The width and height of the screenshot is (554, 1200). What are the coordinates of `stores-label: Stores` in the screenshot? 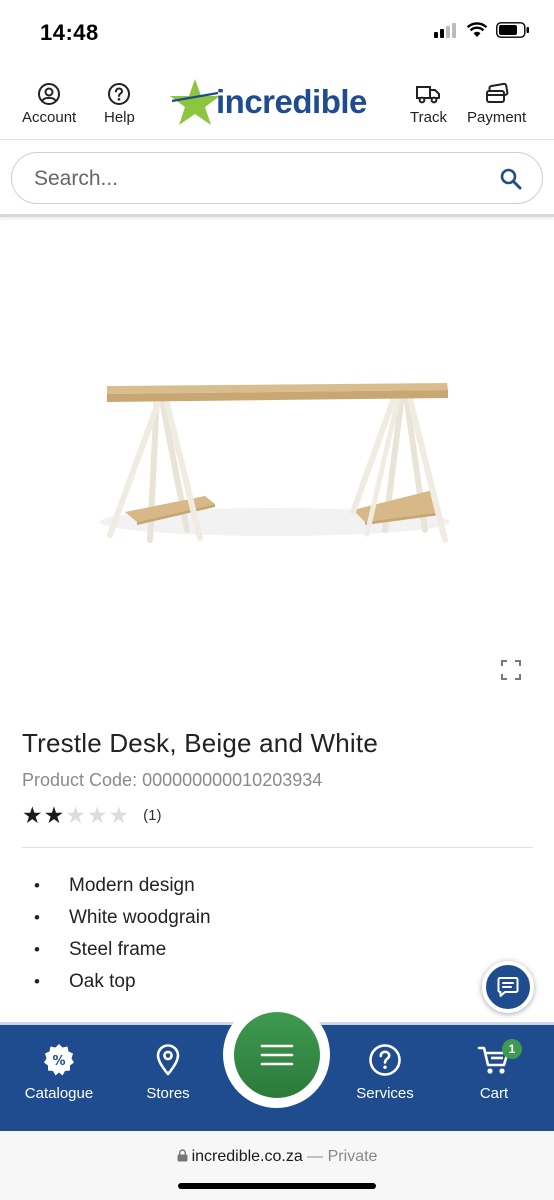 It's located at (168, 1093).